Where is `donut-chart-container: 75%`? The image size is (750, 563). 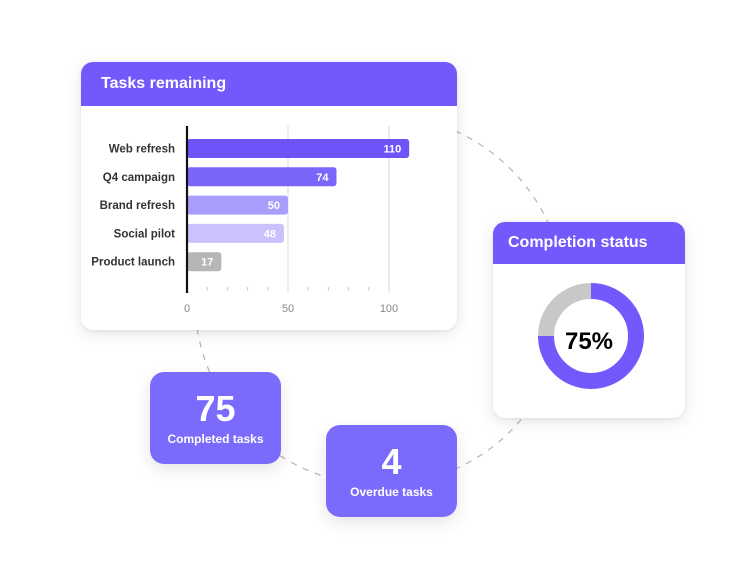 donut-chart-container: 75% is located at coordinates (589, 341).